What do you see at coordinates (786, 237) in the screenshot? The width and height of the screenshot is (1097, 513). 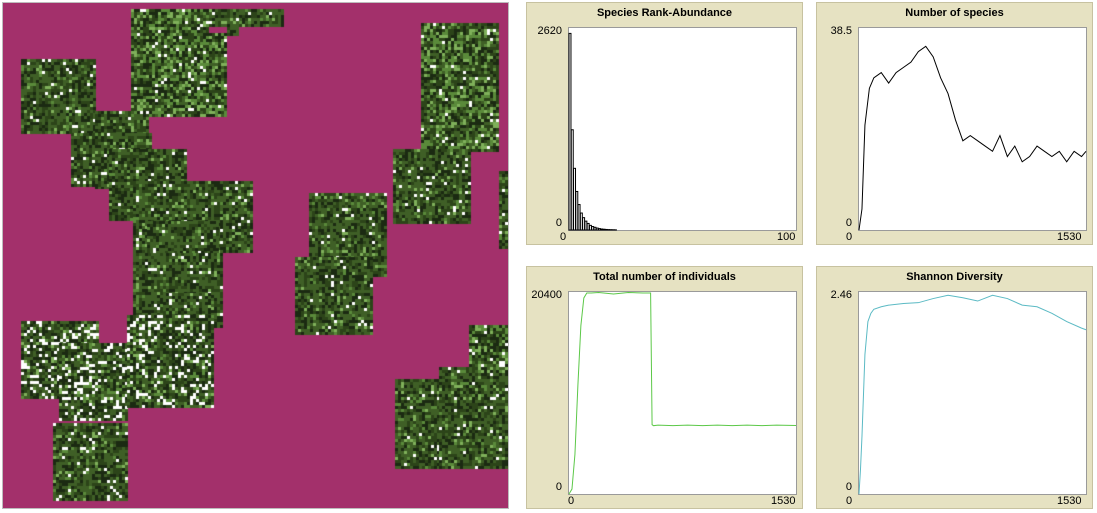 I see `x-max-label: 100` at bounding box center [786, 237].